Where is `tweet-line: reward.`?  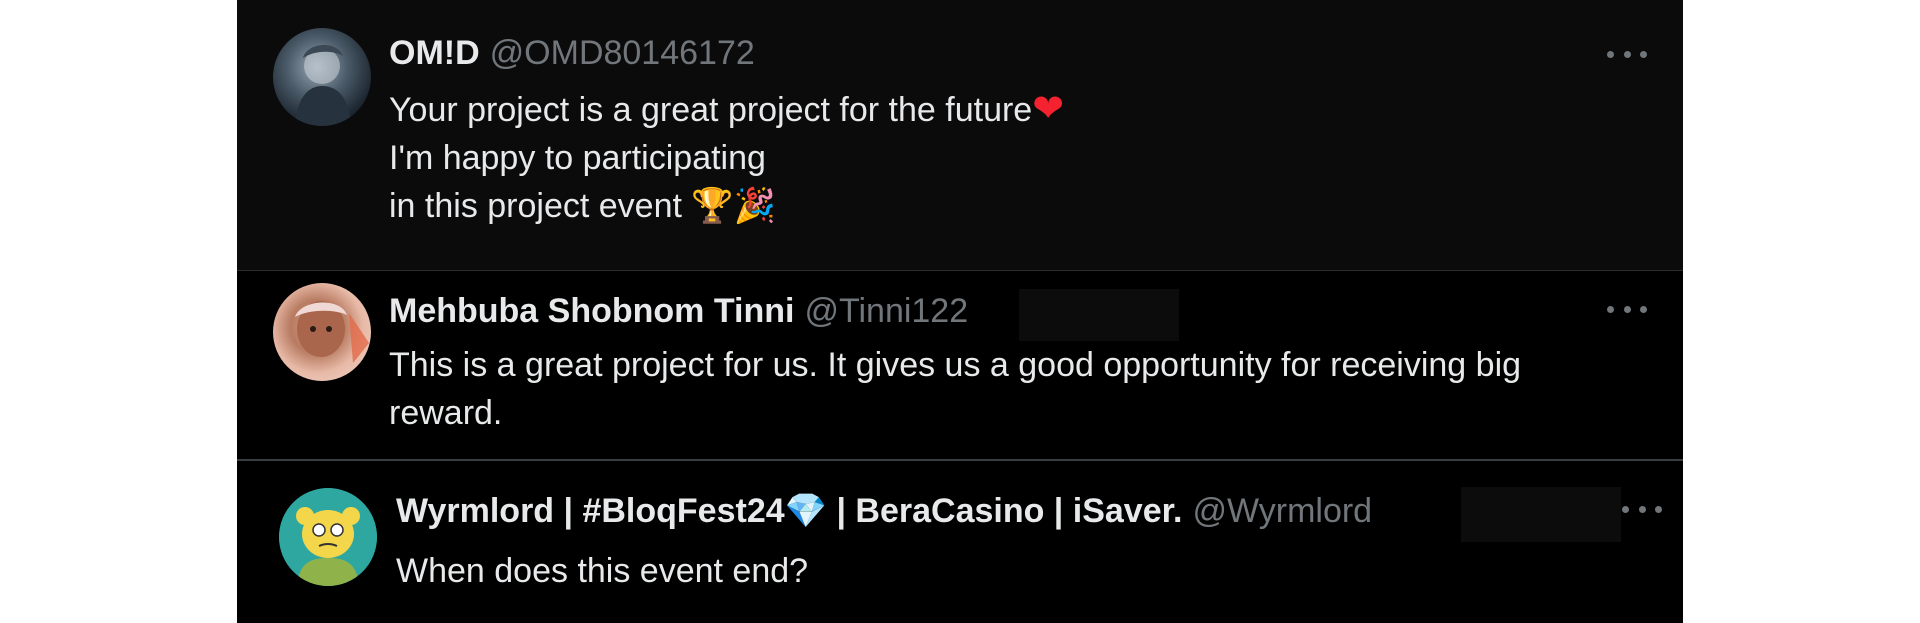
tweet-line: reward. is located at coordinates (446, 413).